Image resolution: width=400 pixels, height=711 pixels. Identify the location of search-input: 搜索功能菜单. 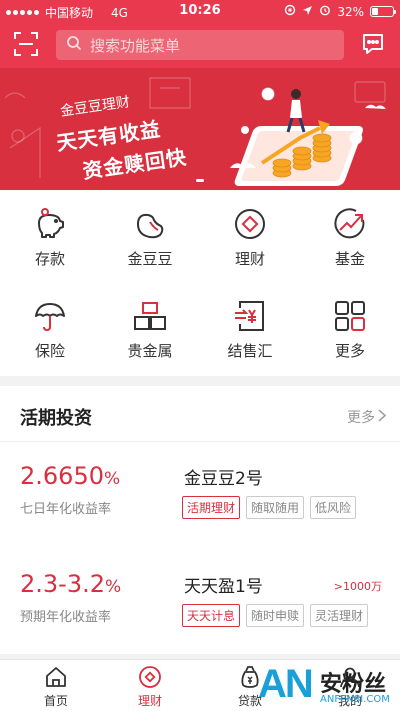
(200, 45).